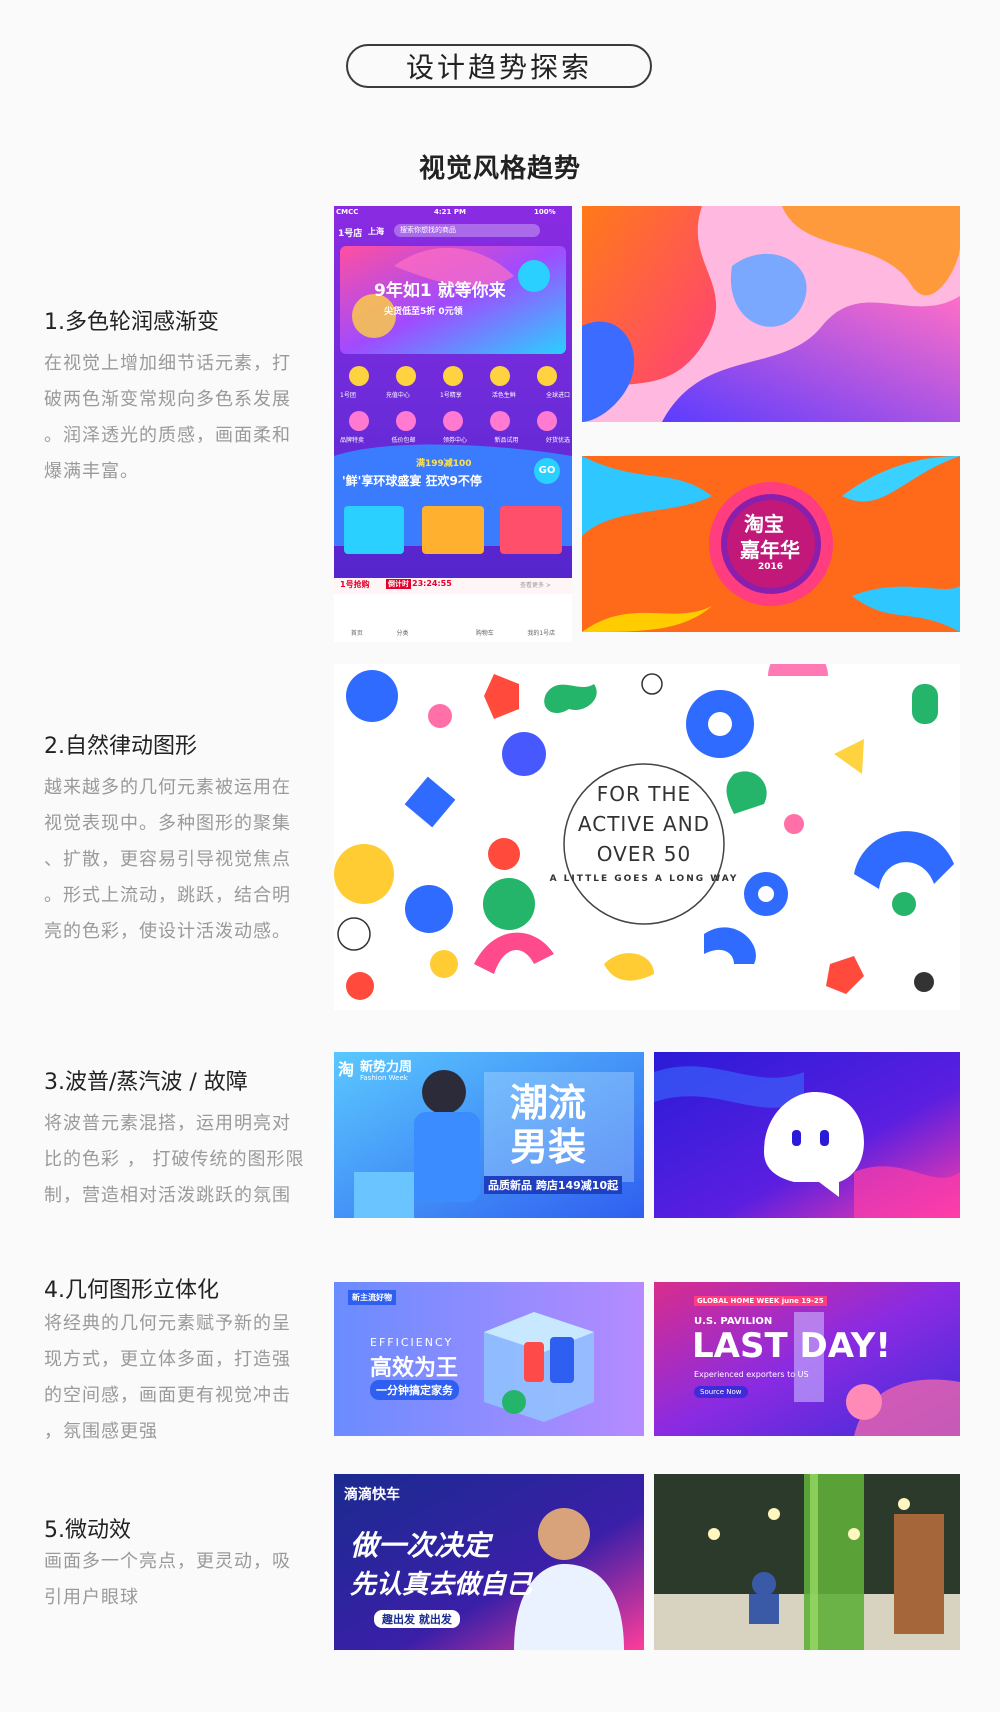  Describe the element at coordinates (644, 879) in the screenshot. I see `poster-tagline: A LITTLE GOES A LONG WAY` at that location.